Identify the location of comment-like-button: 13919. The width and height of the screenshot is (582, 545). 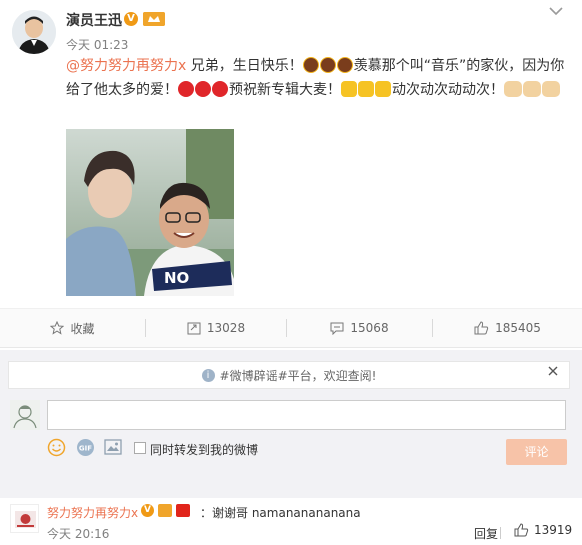
(543, 530).